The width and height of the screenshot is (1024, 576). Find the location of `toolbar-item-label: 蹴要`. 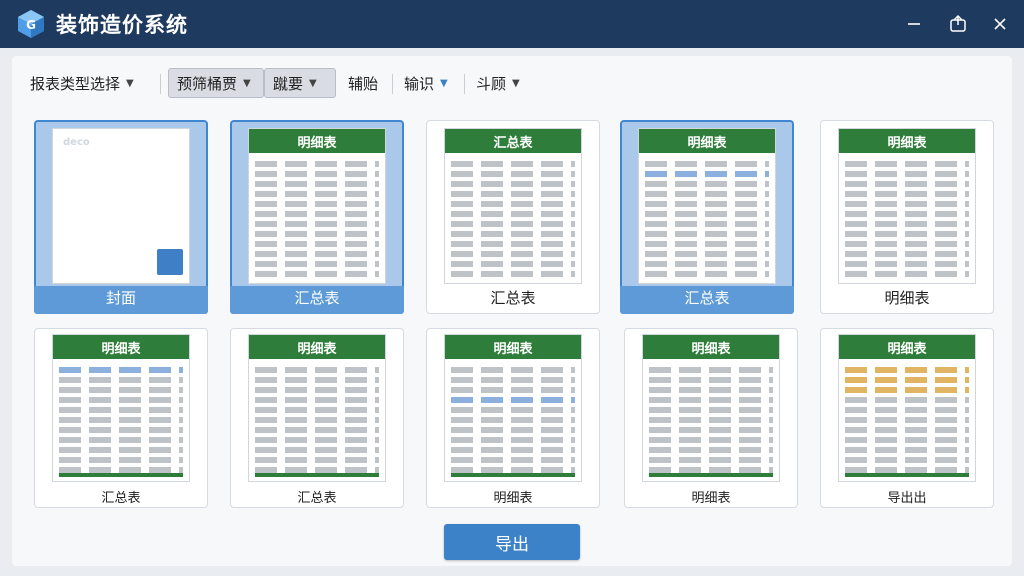

toolbar-item-label: 蹴要 is located at coordinates (288, 83).